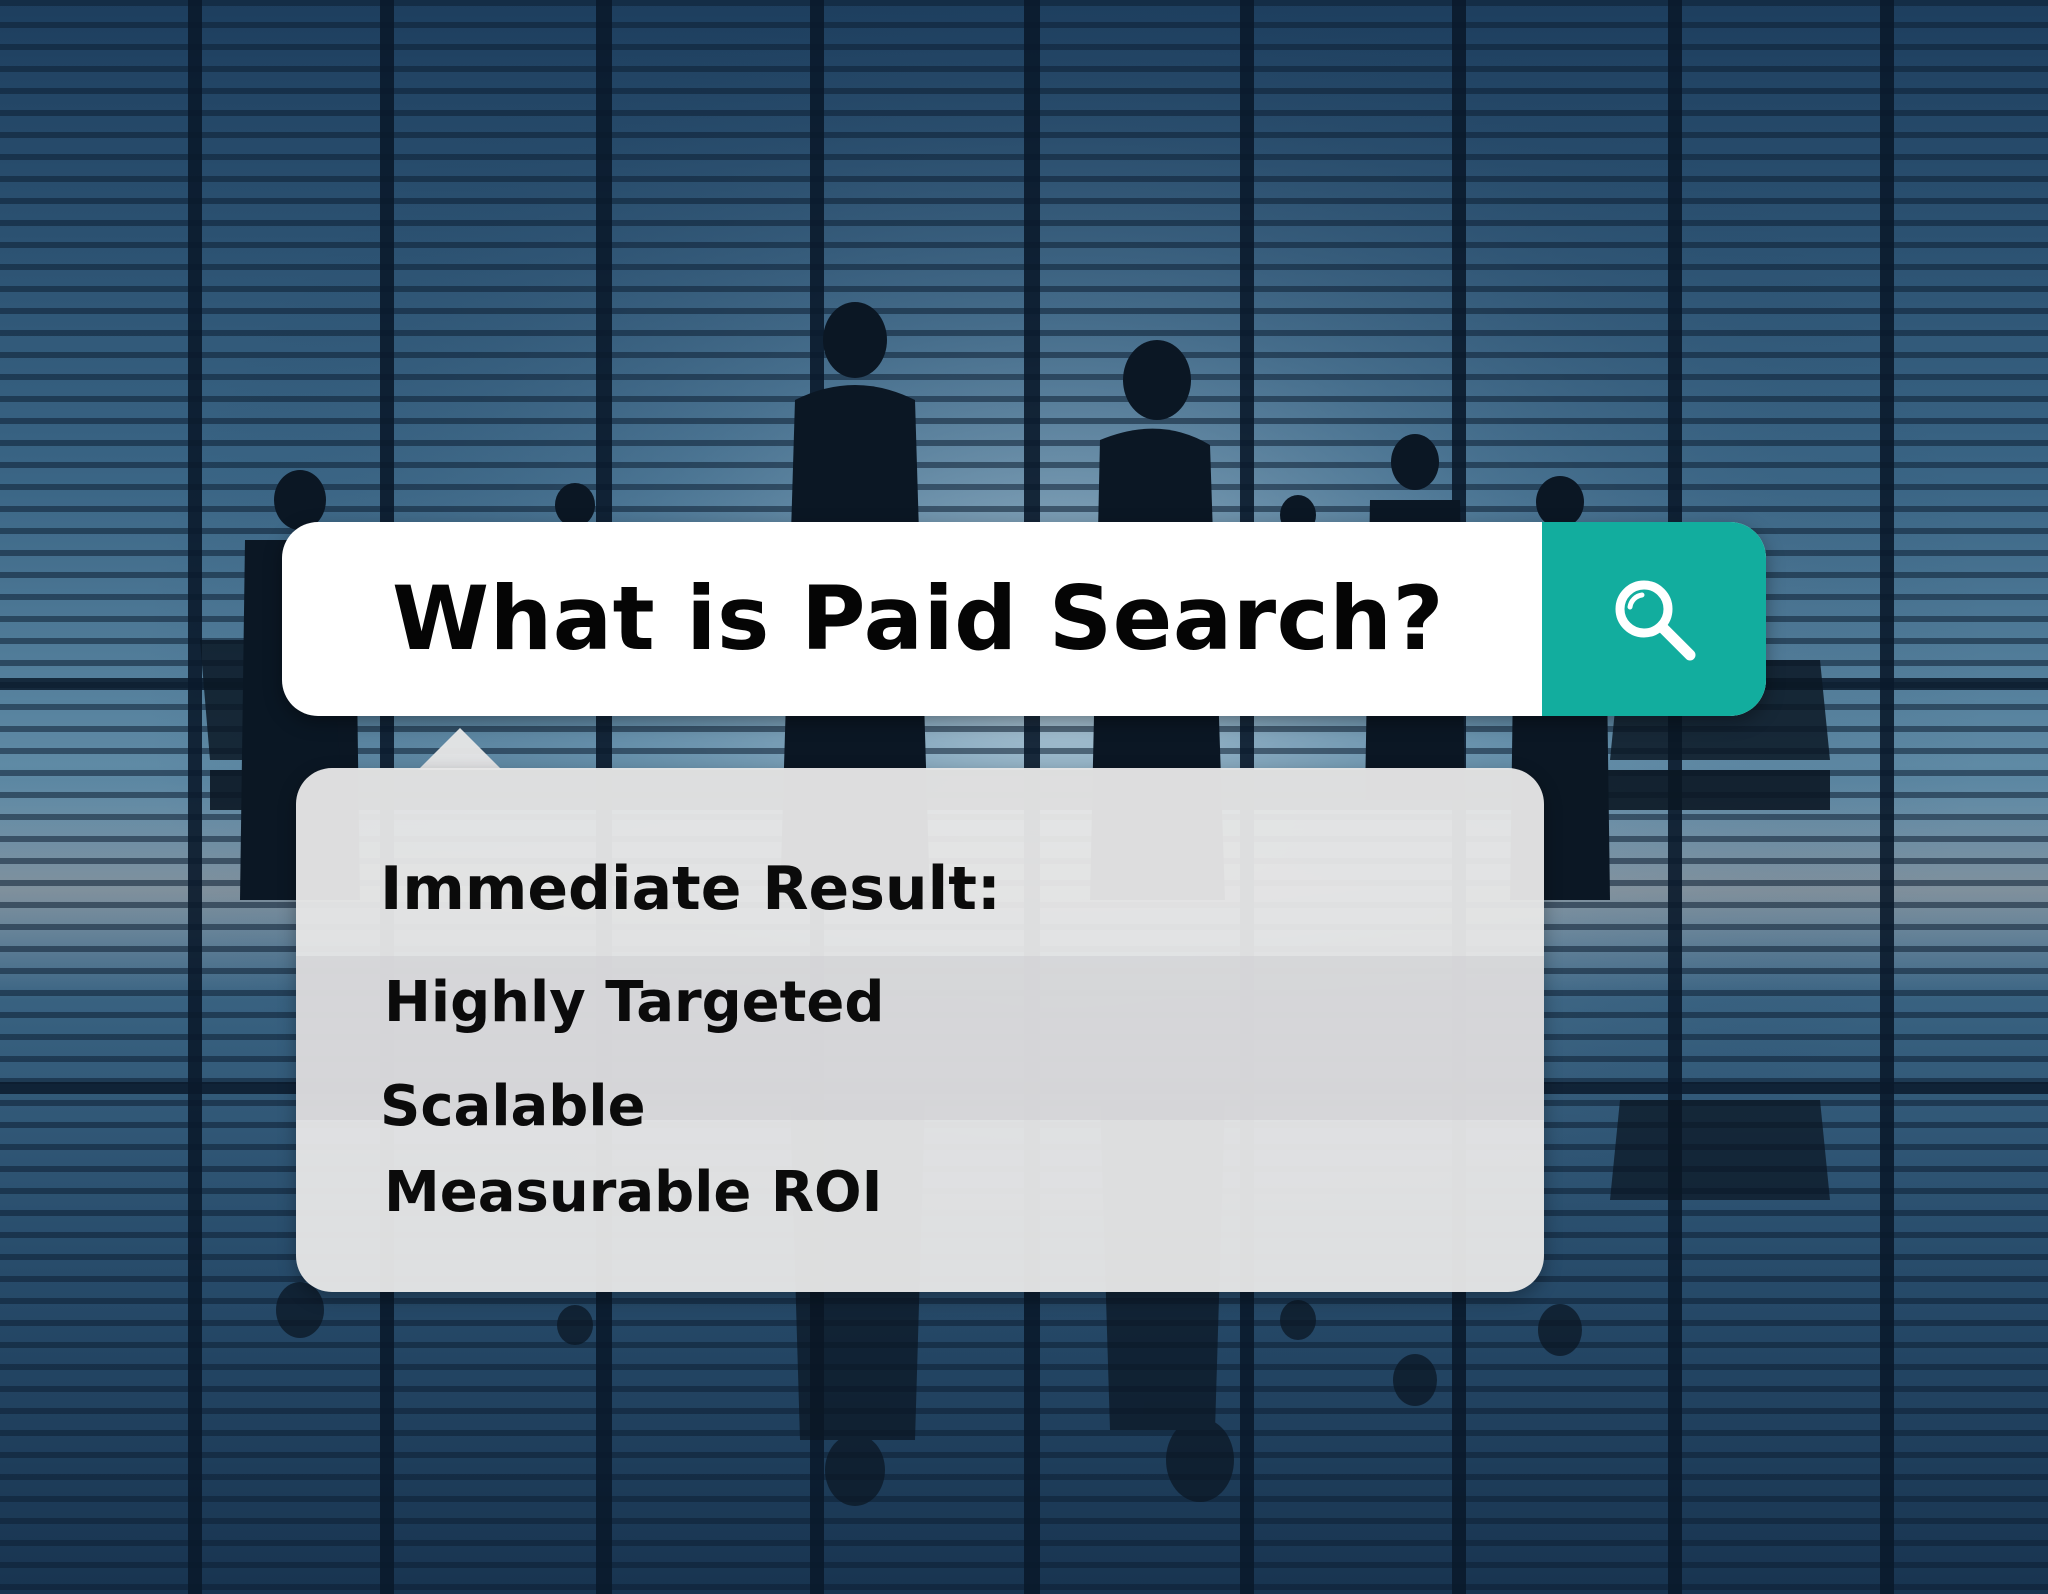 The width and height of the screenshot is (2048, 1594). Describe the element at coordinates (633, 1192) in the screenshot. I see `suggestion-measurable-roi: Measurable ROI` at that location.